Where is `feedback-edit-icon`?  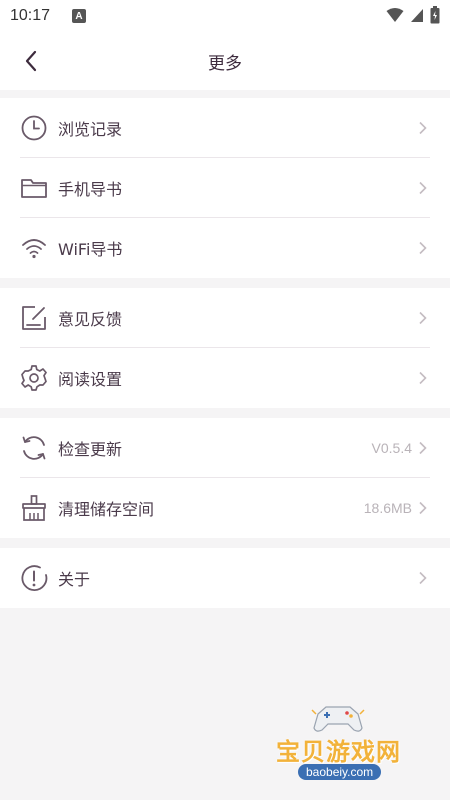
feedback-edit-icon is located at coordinates (34, 318).